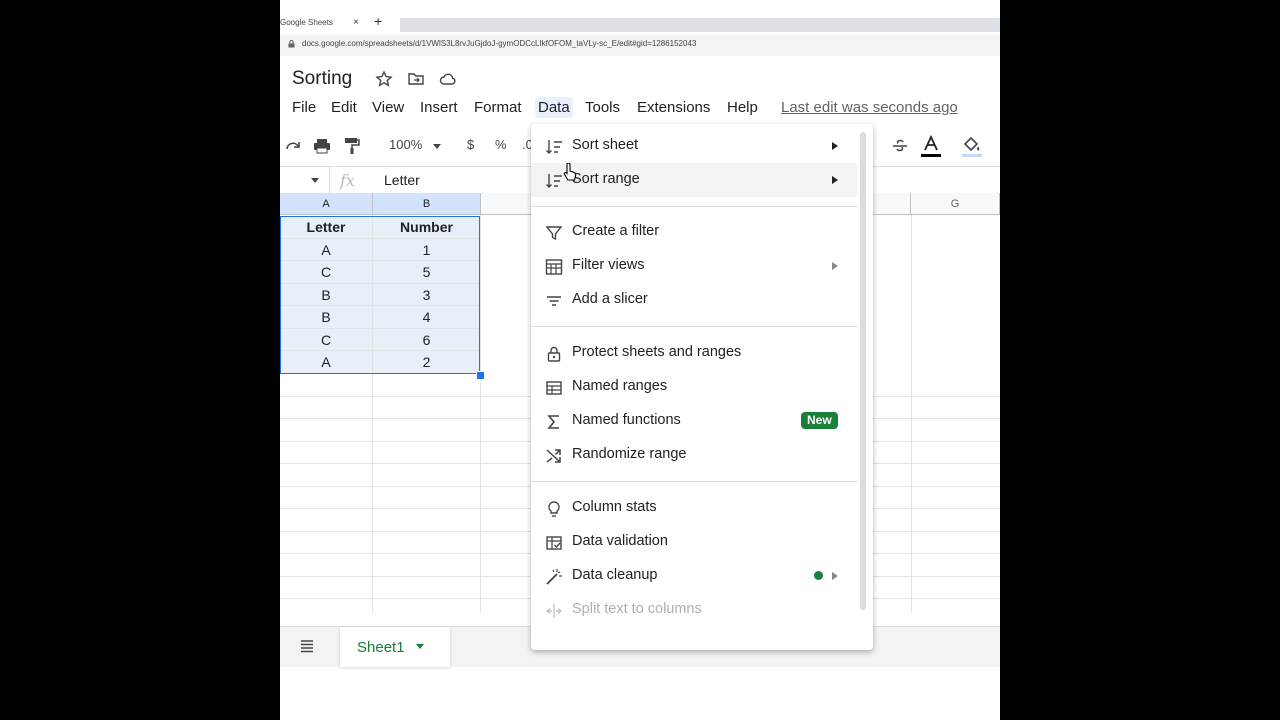  What do you see at coordinates (554, 509) in the screenshot?
I see `lightbulb-icon` at bounding box center [554, 509].